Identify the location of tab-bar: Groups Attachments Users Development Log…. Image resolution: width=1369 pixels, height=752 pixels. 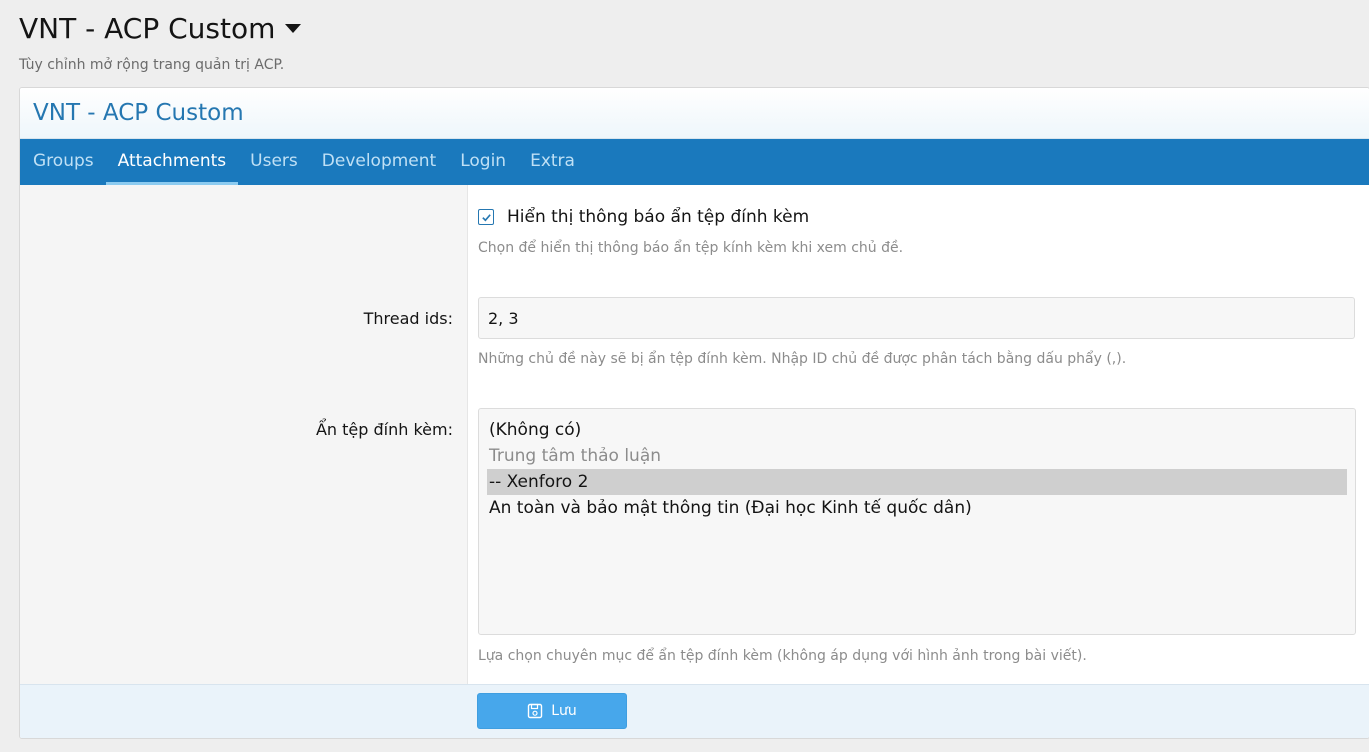
(694, 162).